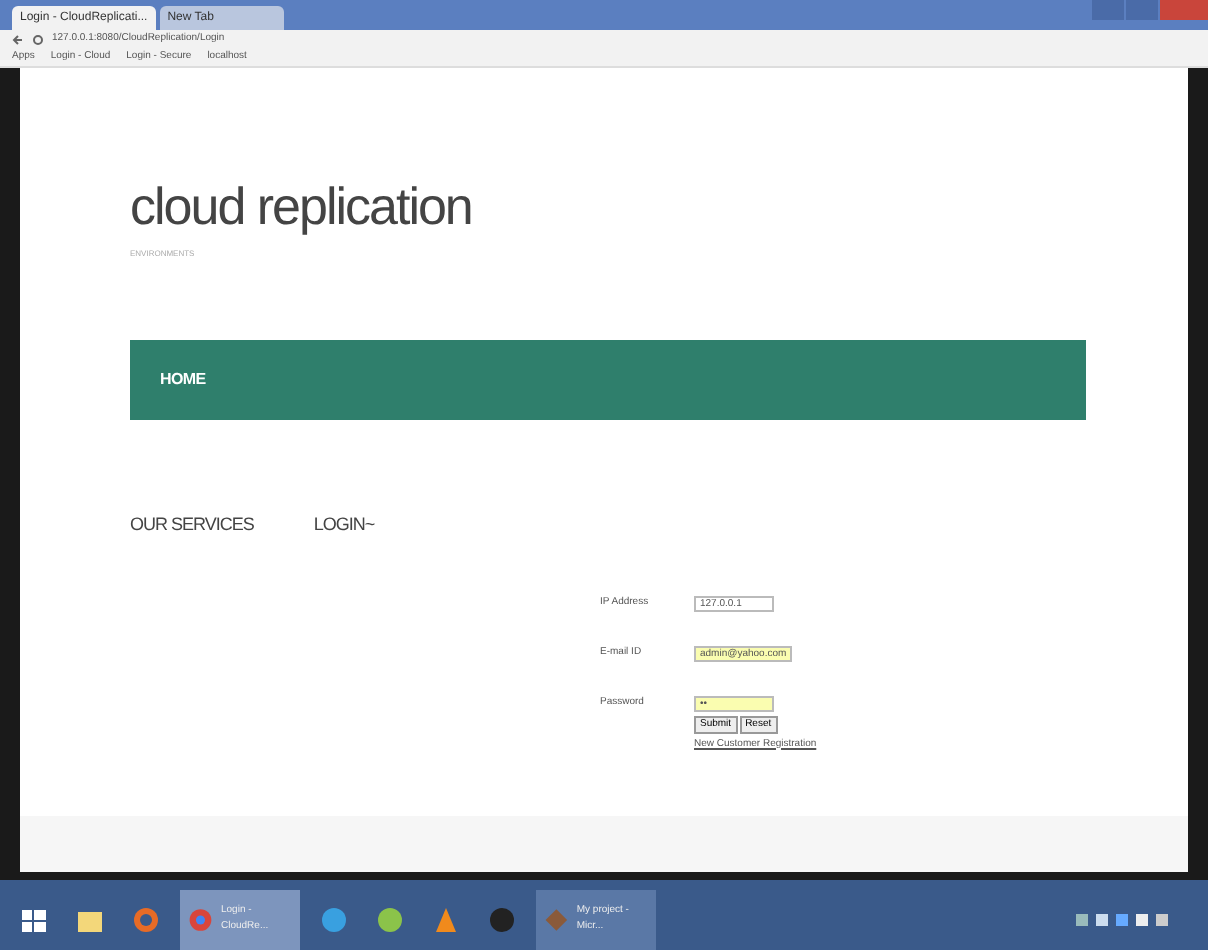  What do you see at coordinates (183, 380) in the screenshot?
I see `nav-link: HOME` at bounding box center [183, 380].